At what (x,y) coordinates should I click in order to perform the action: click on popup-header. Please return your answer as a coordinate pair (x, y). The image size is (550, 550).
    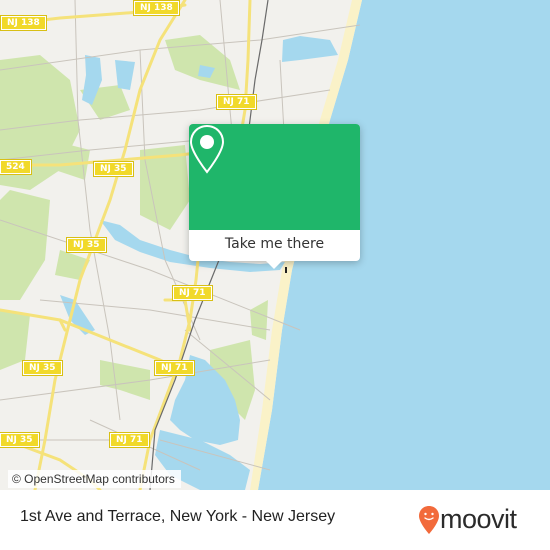
    Looking at the image, I should click on (274, 177).